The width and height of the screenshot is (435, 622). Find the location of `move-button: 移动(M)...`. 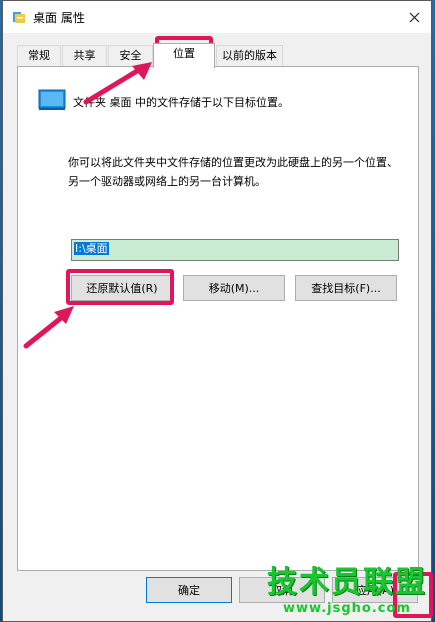

move-button: 移动(M)... is located at coordinates (234, 288).